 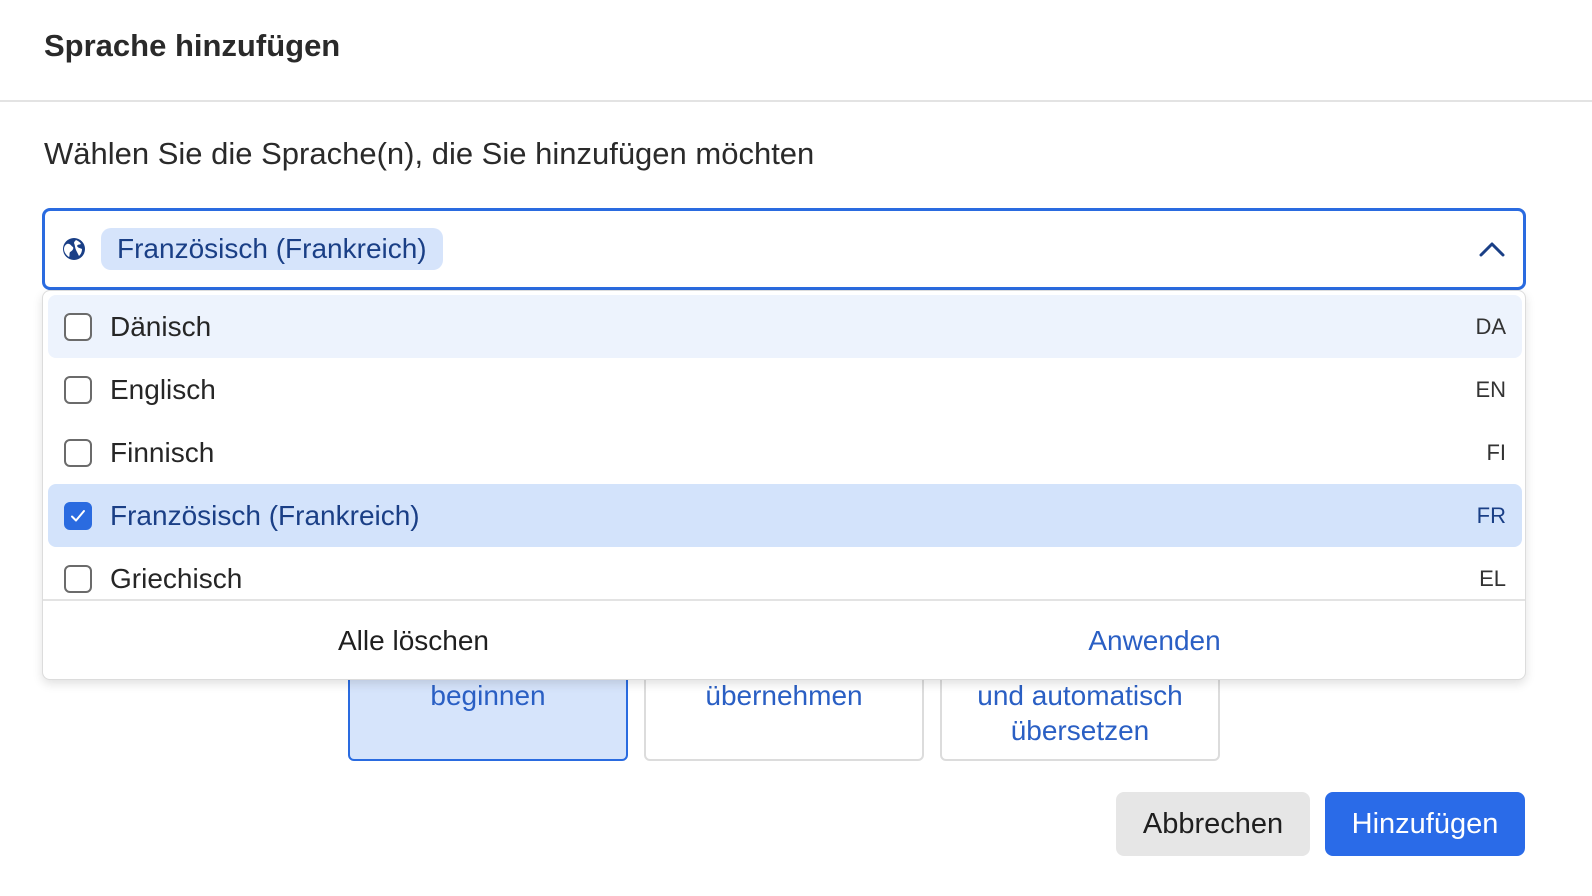 I want to click on check-icon, so click(x=78, y=515).